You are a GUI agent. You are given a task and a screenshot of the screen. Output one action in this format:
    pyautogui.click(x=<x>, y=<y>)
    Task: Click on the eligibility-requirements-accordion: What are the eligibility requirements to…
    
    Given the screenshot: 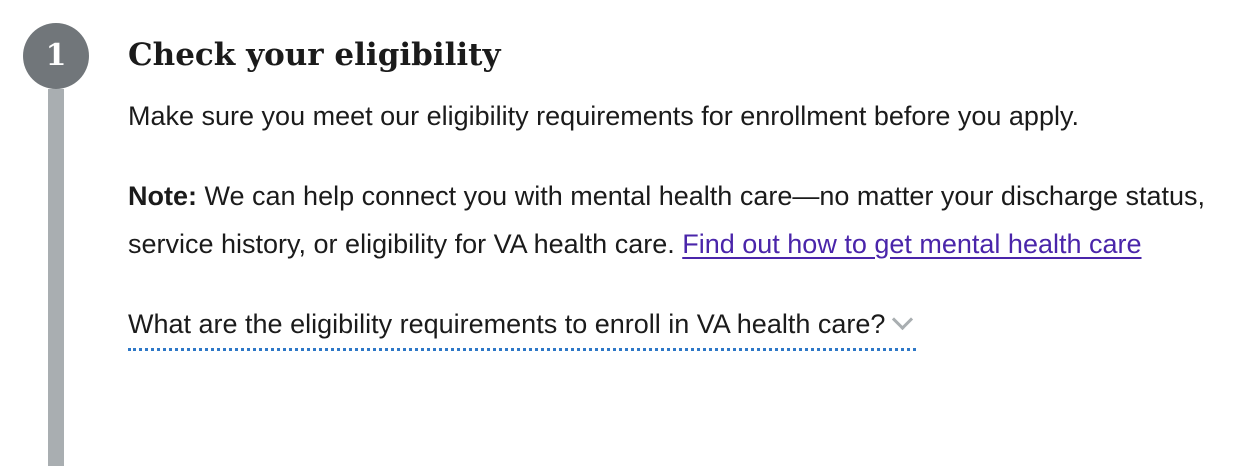 What is the action you would take?
    pyautogui.click(x=522, y=325)
    